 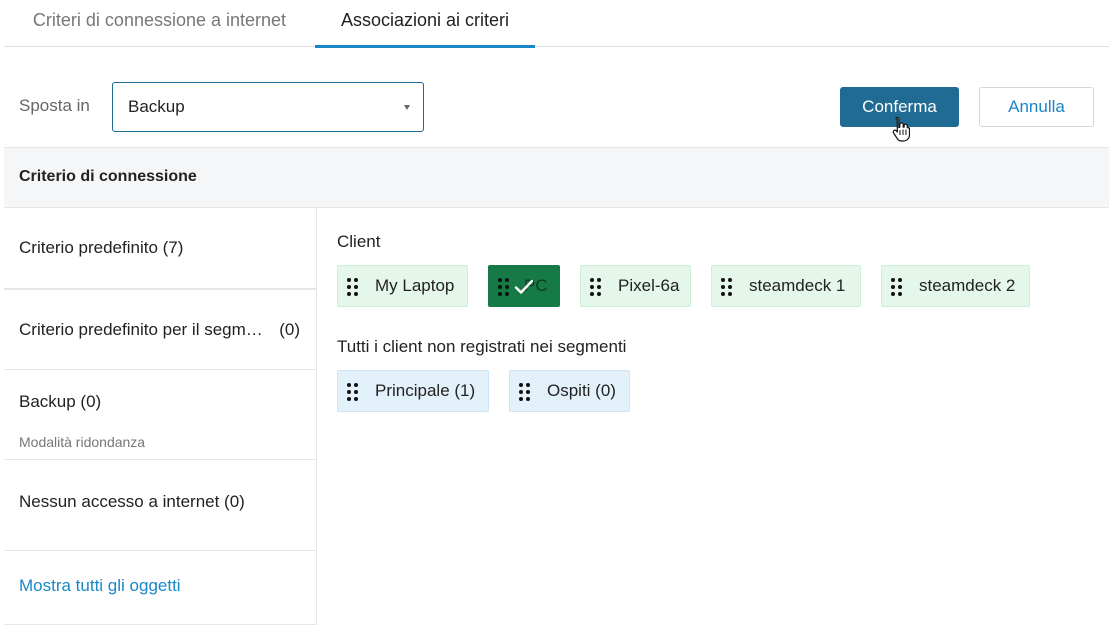 What do you see at coordinates (108, 176) in the screenshot?
I see `policy-column-title: Criterio di connessione` at bounding box center [108, 176].